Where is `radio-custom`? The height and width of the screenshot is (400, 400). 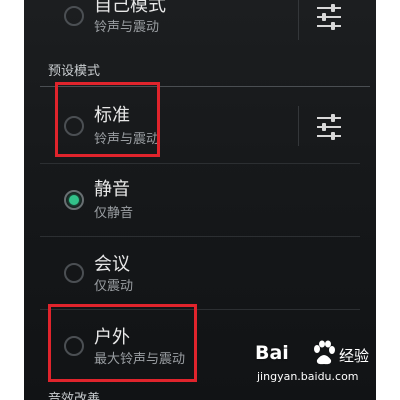
radio-custom is located at coordinates (74, 16).